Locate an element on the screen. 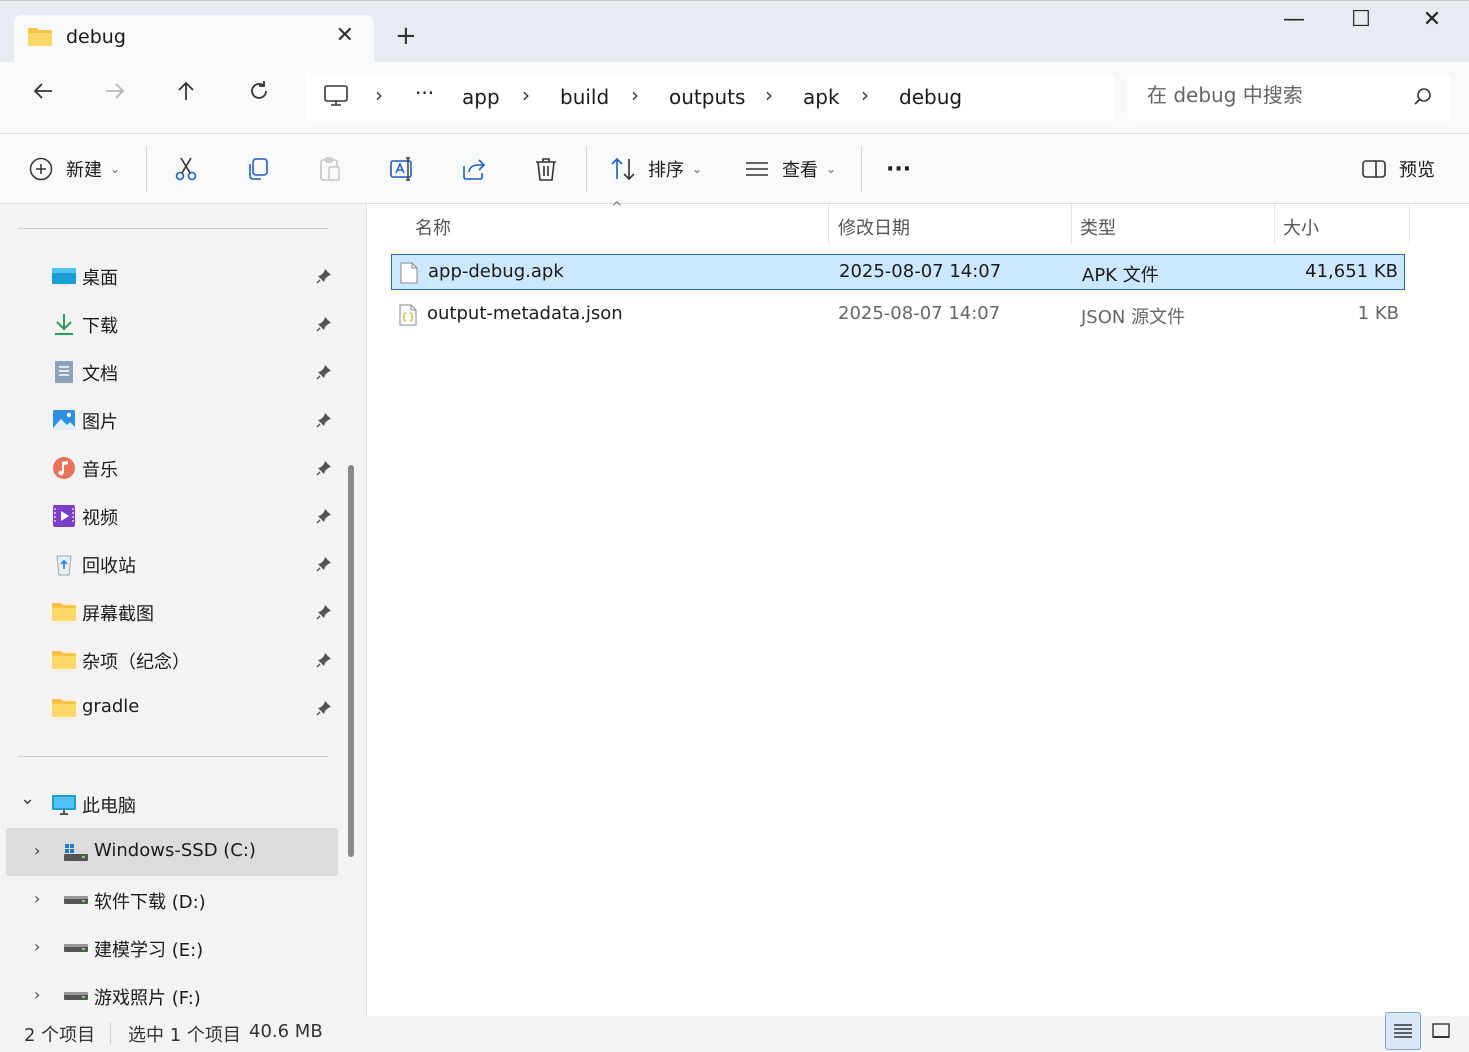 Image resolution: width=1469 pixels, height=1052 pixels. refresh-icon is located at coordinates (259, 90).